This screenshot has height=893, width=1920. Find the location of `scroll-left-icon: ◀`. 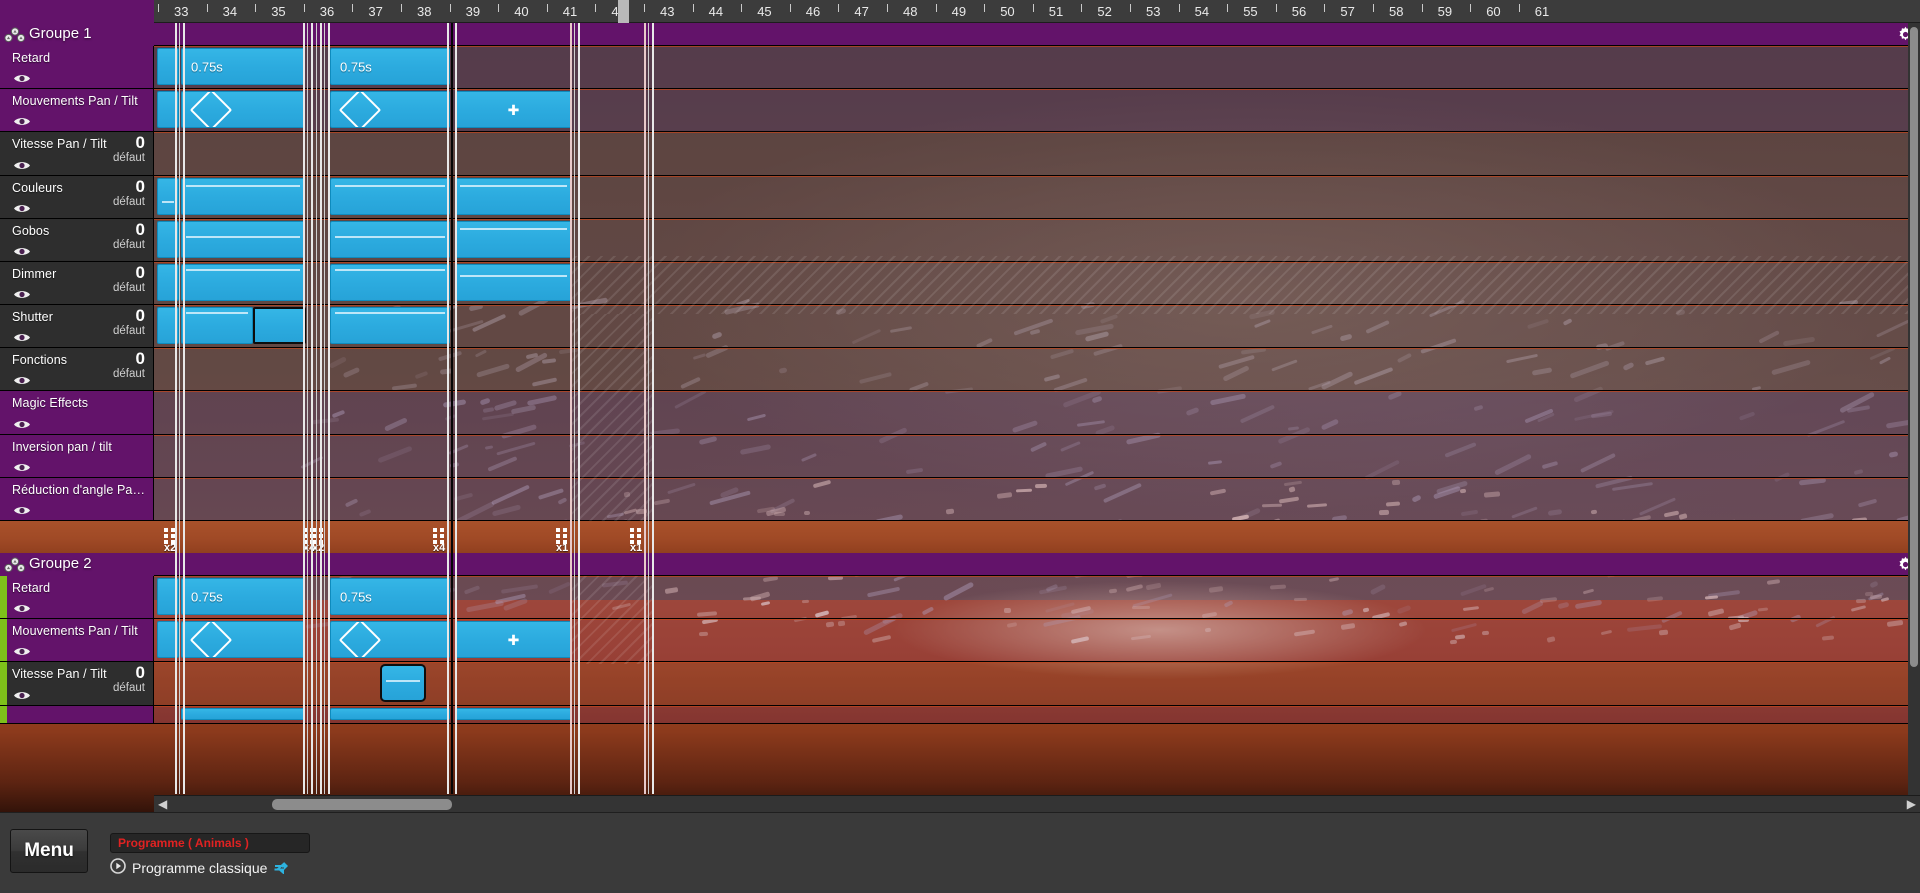

scroll-left-icon: ◀ is located at coordinates (162, 804).